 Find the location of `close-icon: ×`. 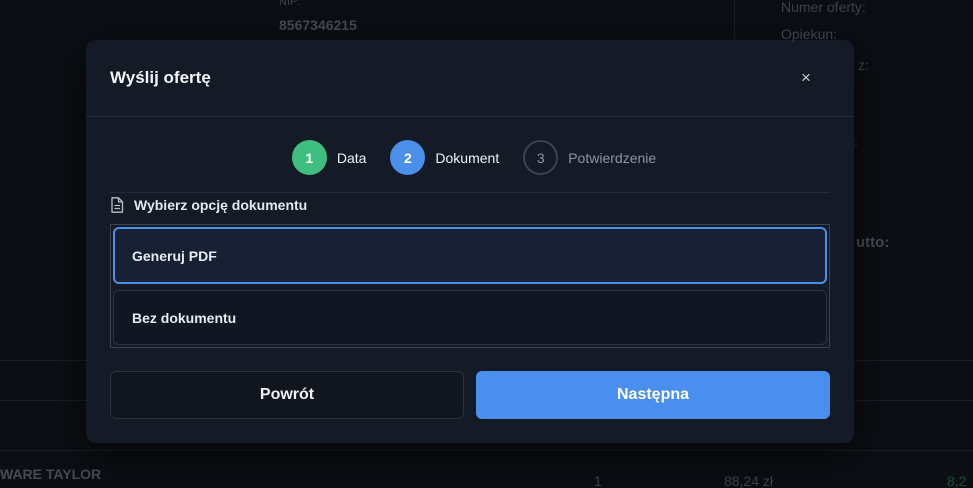

close-icon: × is located at coordinates (806, 77).